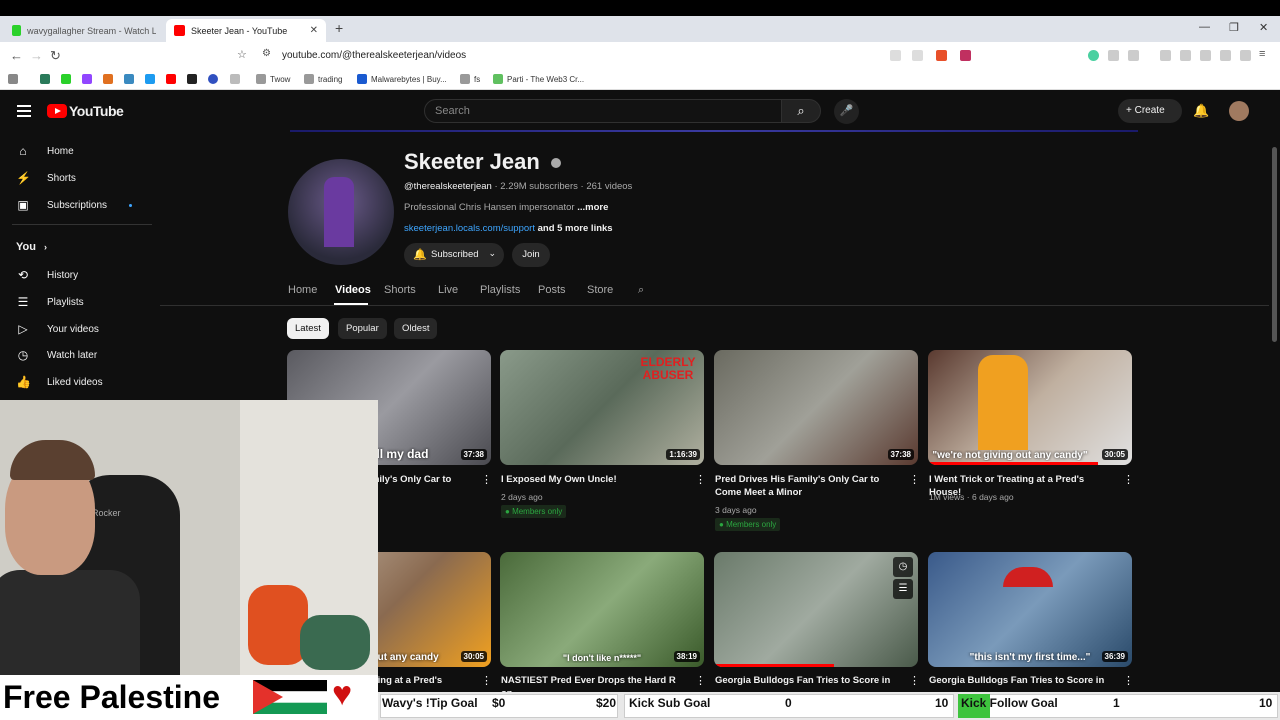 This screenshot has width=1280, height=720. I want to click on tab-posts: Posts, so click(552, 290).